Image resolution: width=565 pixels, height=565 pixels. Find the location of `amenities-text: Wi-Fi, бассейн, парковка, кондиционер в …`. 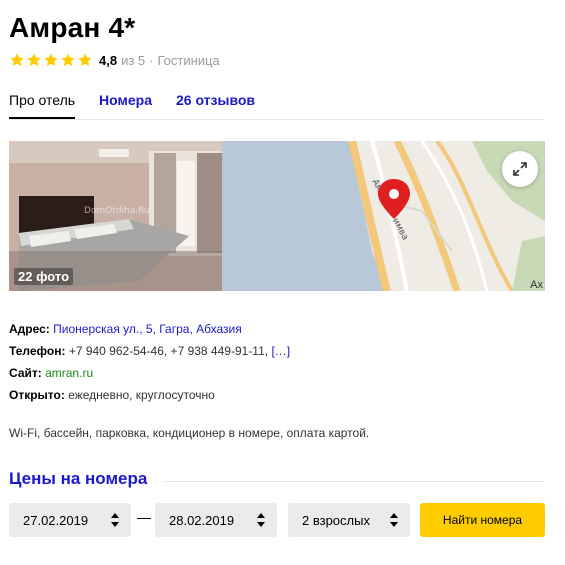

amenities-text: Wi-Fi, бассейн, парковка, кондиционер в … is located at coordinates (189, 433).